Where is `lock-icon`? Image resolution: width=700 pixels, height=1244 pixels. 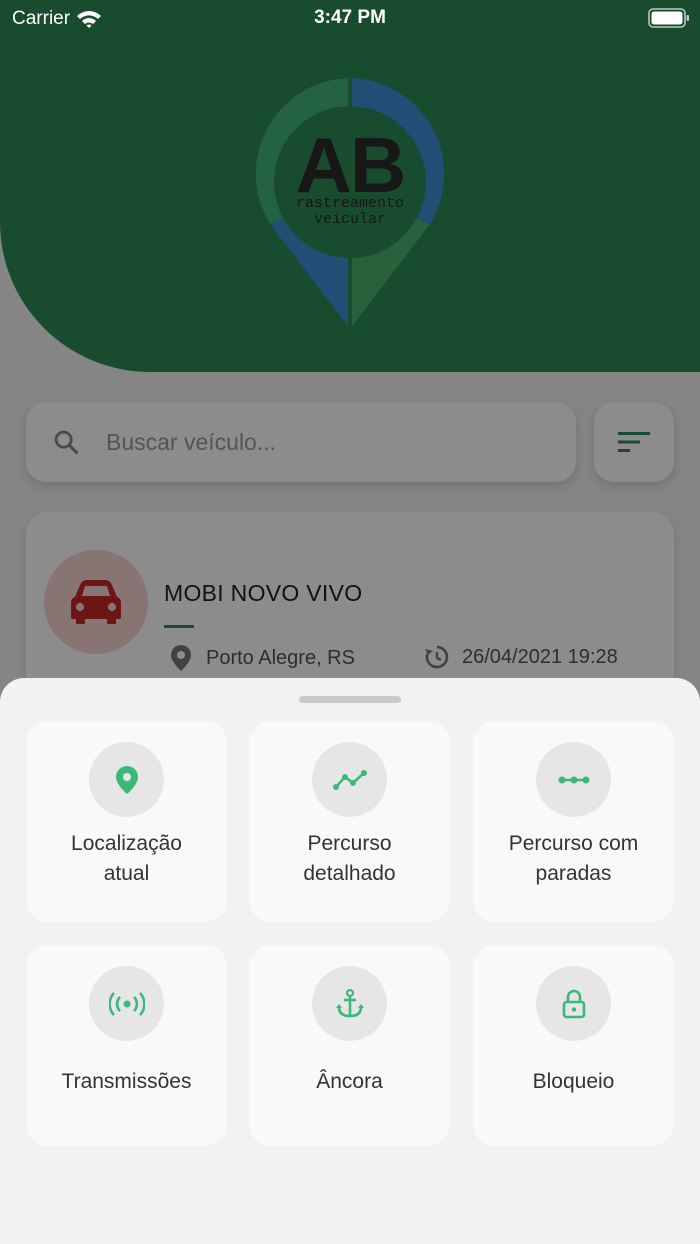
lock-icon is located at coordinates (573, 1003).